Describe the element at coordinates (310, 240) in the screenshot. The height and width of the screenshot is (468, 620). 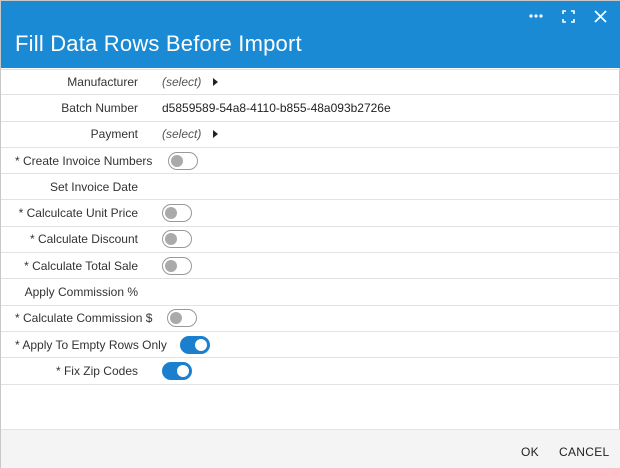
I see `row-calculate-discount: * Calculate Discount` at that location.